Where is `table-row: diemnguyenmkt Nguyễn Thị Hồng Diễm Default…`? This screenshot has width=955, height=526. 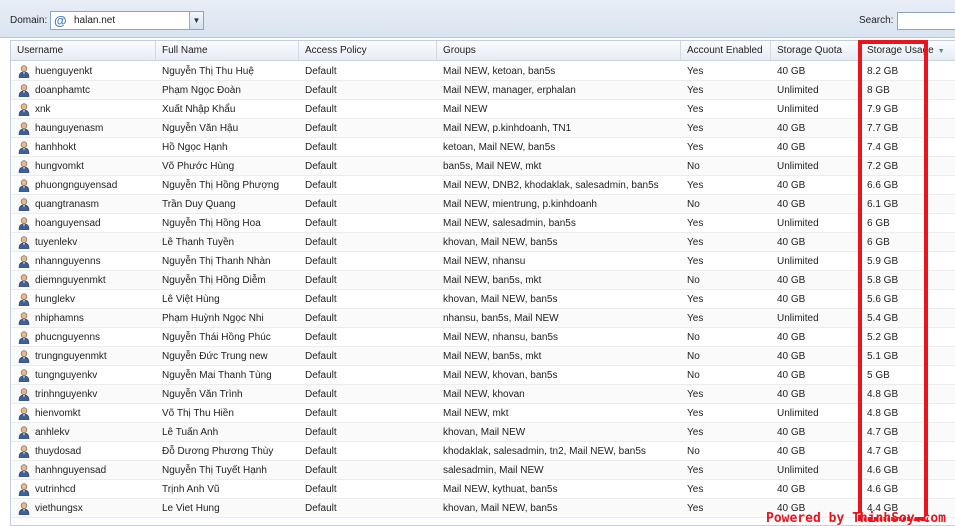
table-row: diemnguyenmkt Nguyễn Thị Hồng Diễm Default… is located at coordinates (483, 280).